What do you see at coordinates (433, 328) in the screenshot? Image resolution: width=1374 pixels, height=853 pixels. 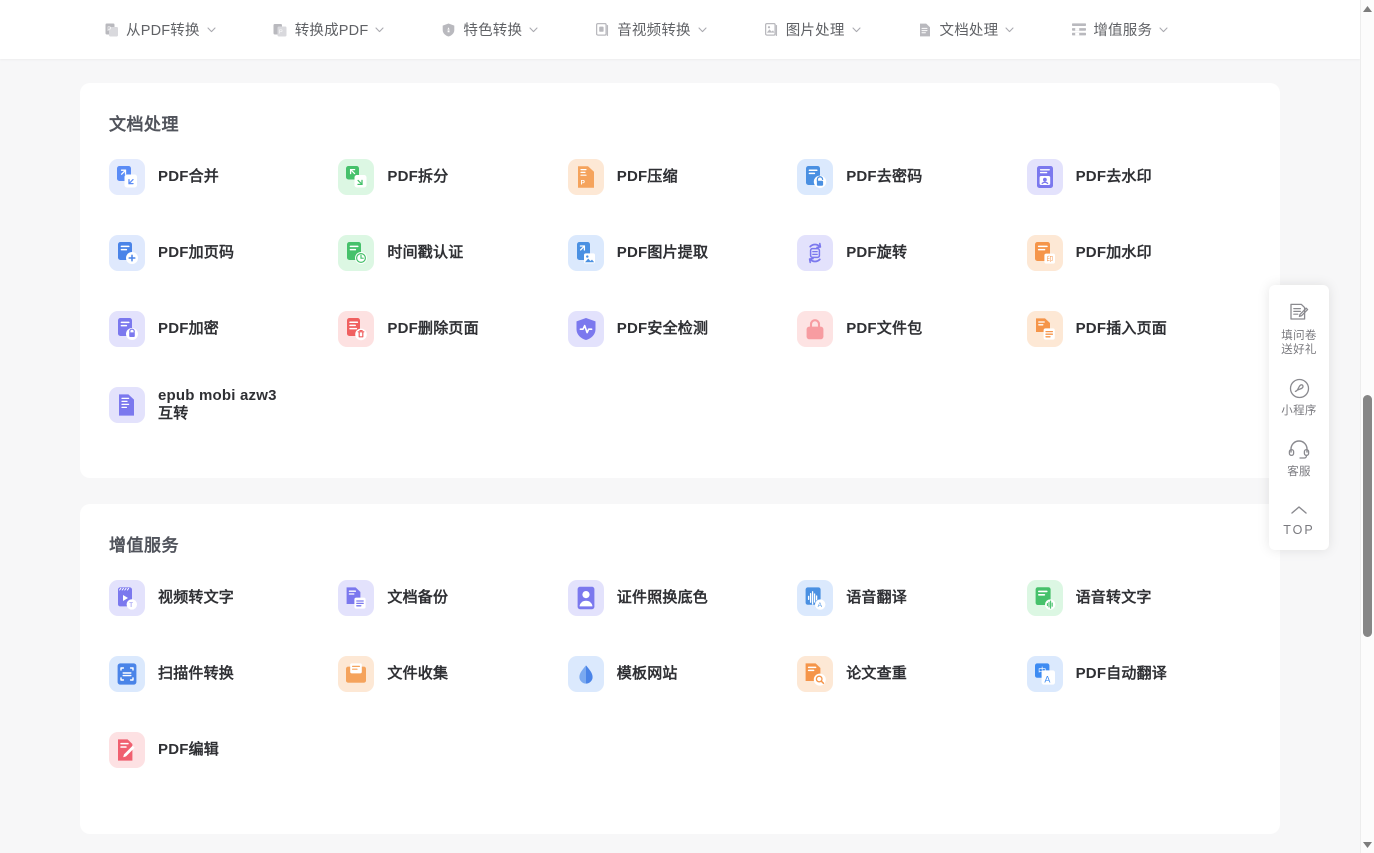 I see `tool-label: PDF删除页面` at bounding box center [433, 328].